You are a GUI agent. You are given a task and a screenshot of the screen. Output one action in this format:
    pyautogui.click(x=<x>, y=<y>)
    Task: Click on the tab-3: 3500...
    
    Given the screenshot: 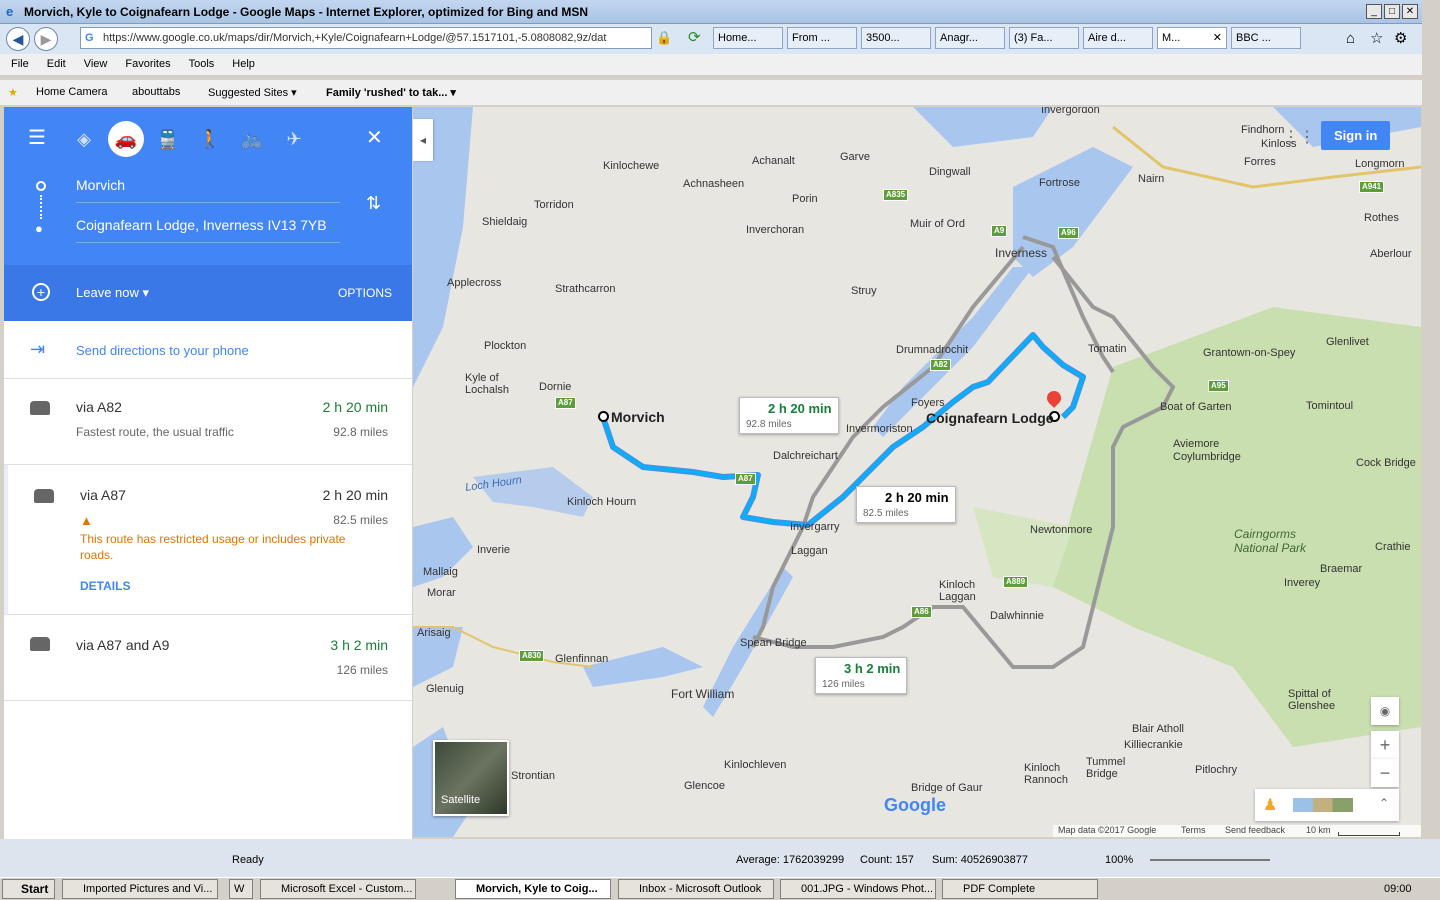 What is the action you would take?
    pyautogui.click(x=896, y=38)
    